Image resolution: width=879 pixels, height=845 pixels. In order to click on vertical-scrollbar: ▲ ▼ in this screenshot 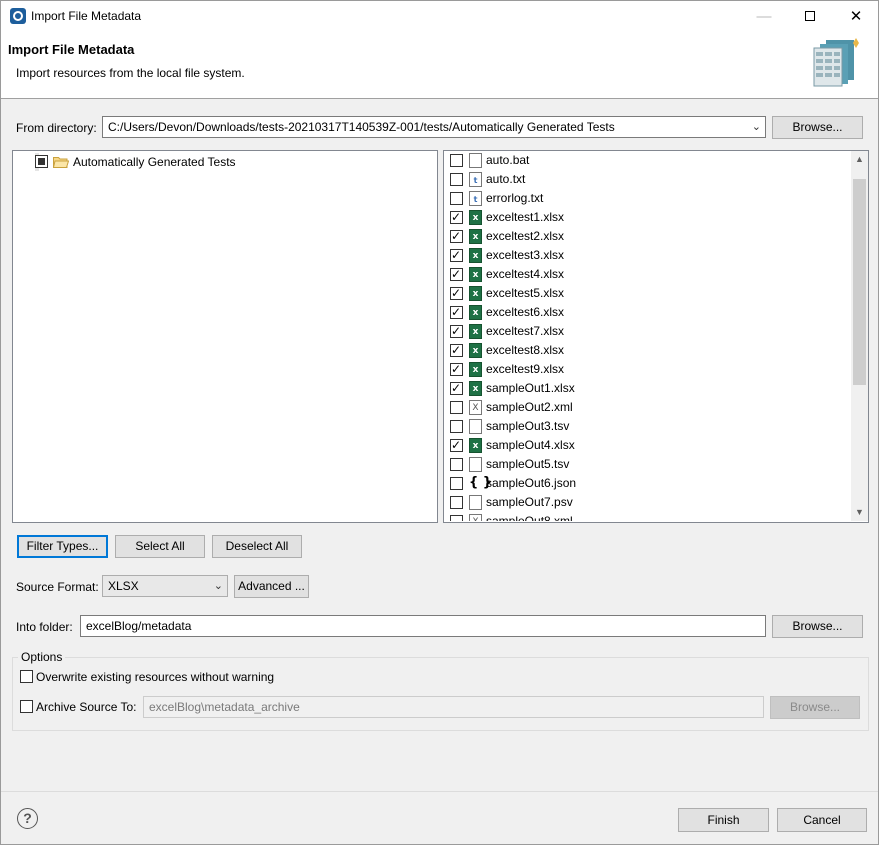, I will do `click(859, 336)`.